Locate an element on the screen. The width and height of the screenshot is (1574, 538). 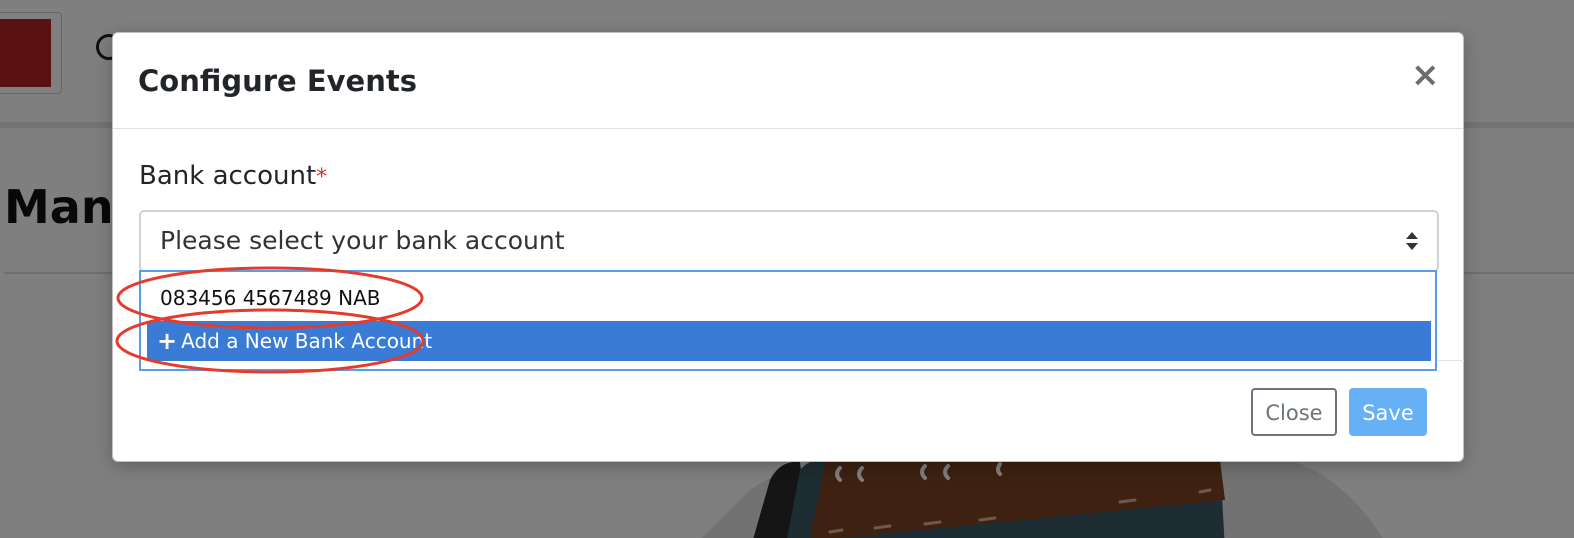
bank-account-label: Bank account* is located at coordinates (233, 177).